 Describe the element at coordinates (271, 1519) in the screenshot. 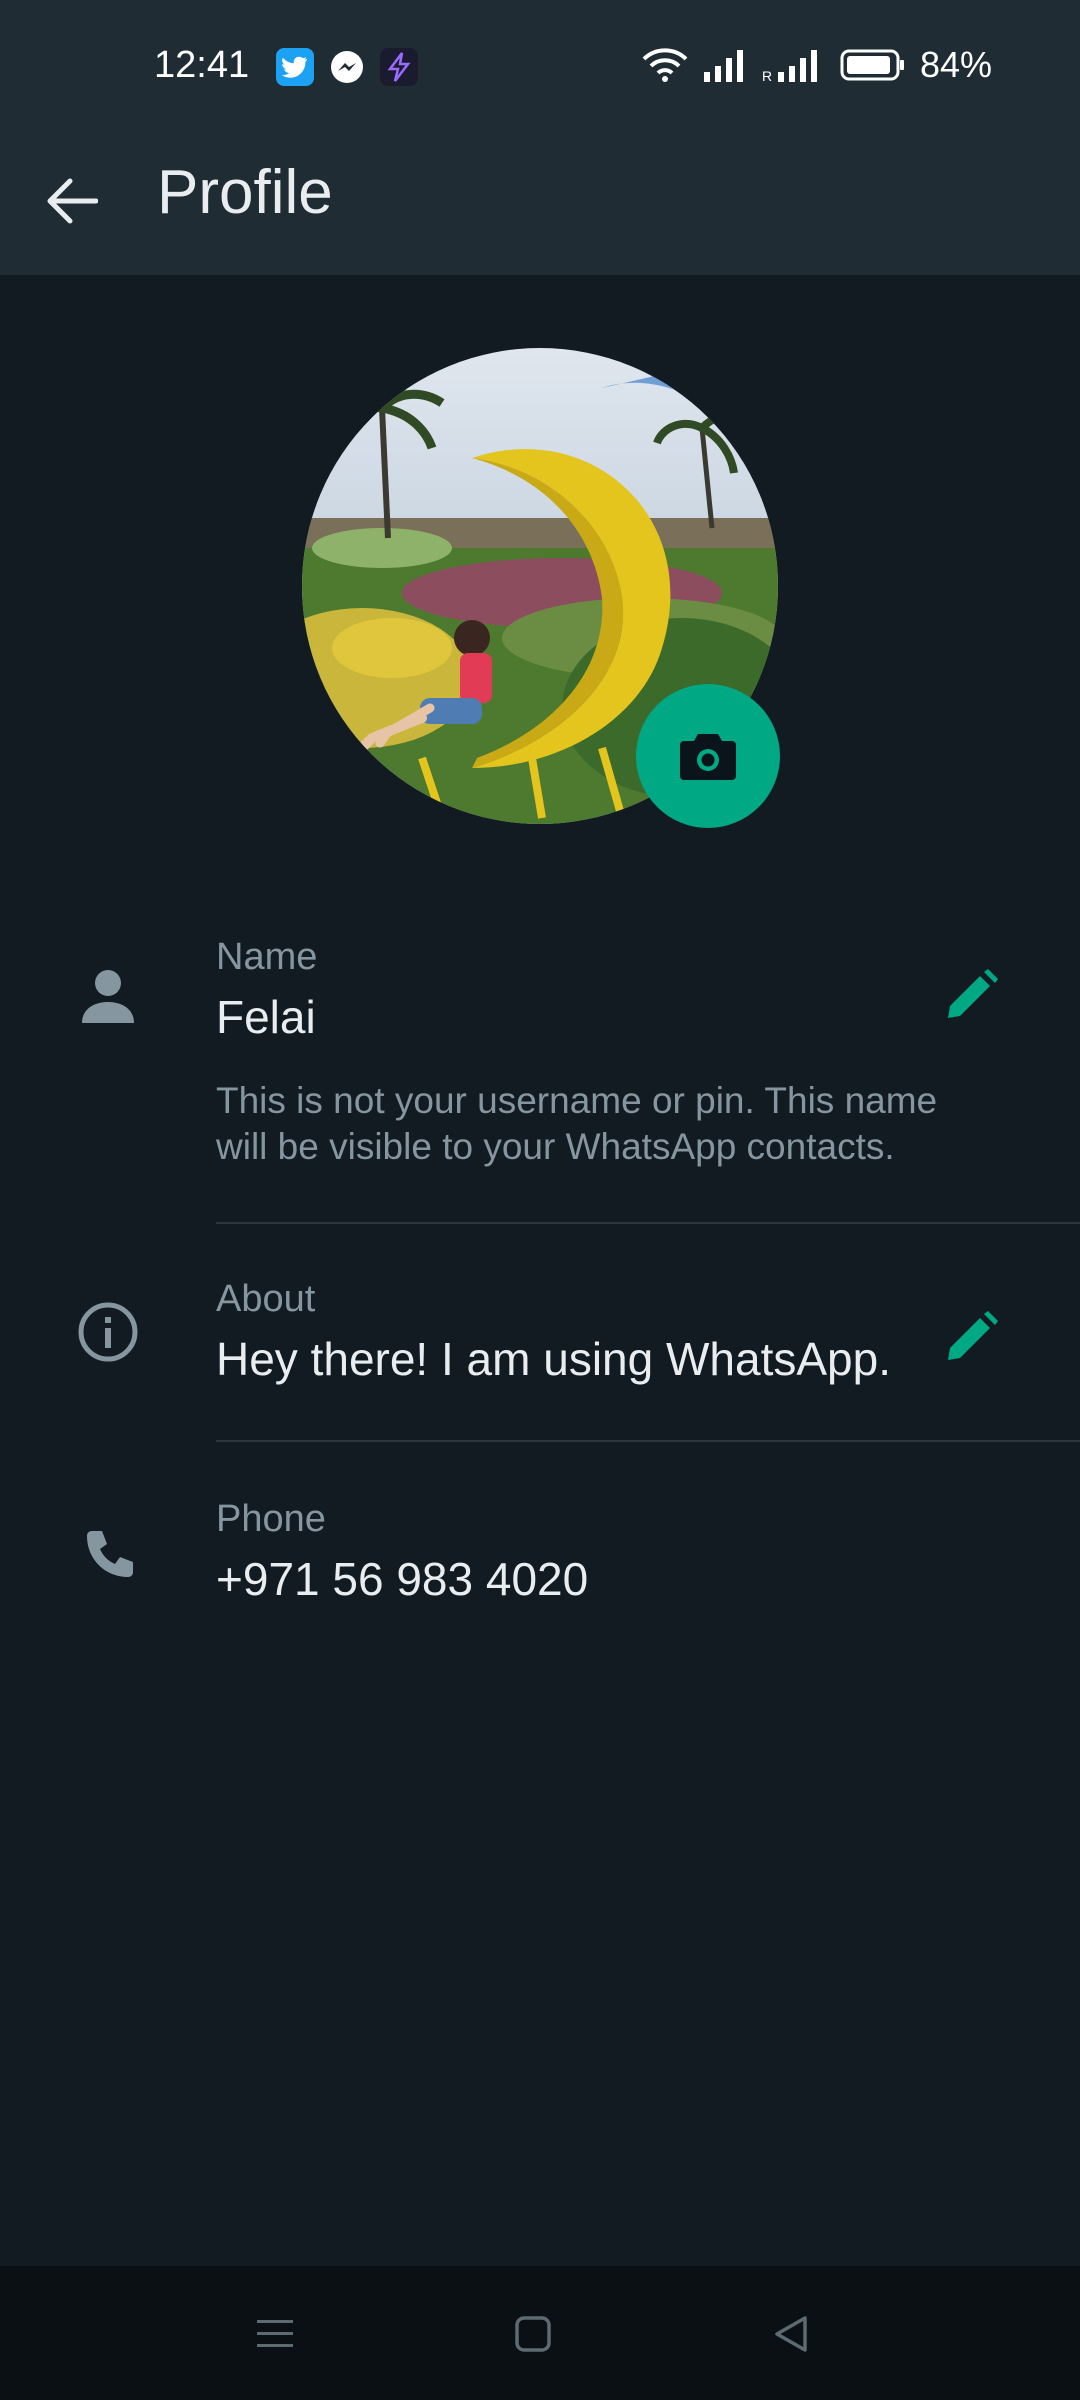

I see `phone-label: Phone` at that location.